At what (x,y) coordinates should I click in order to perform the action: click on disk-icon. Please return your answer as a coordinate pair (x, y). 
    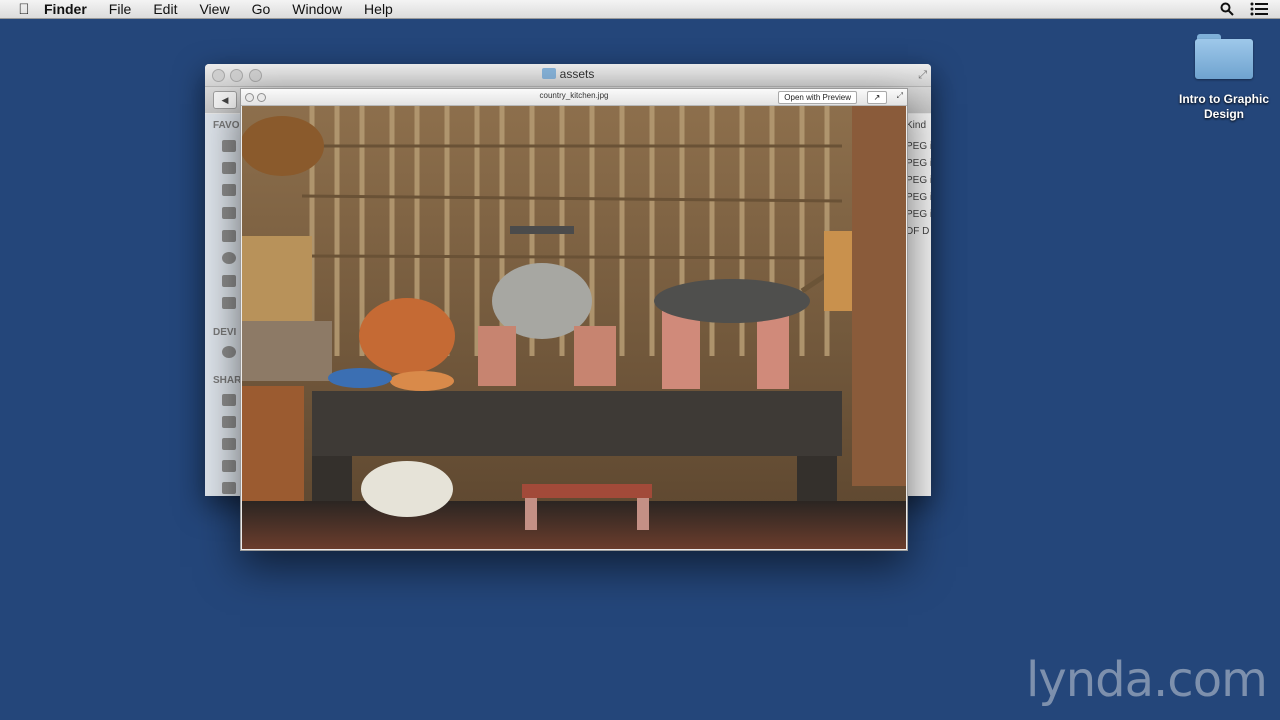
    Looking at the image, I should click on (229, 352).